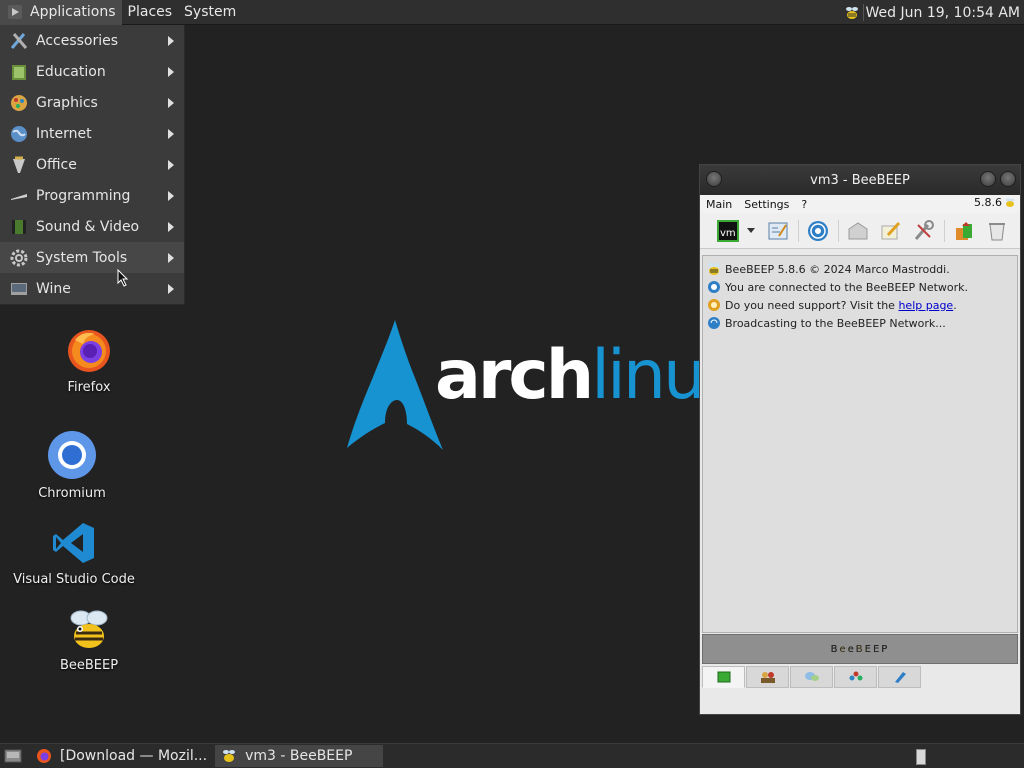  What do you see at coordinates (891, 231) in the screenshot?
I see `write-note-button` at bounding box center [891, 231].